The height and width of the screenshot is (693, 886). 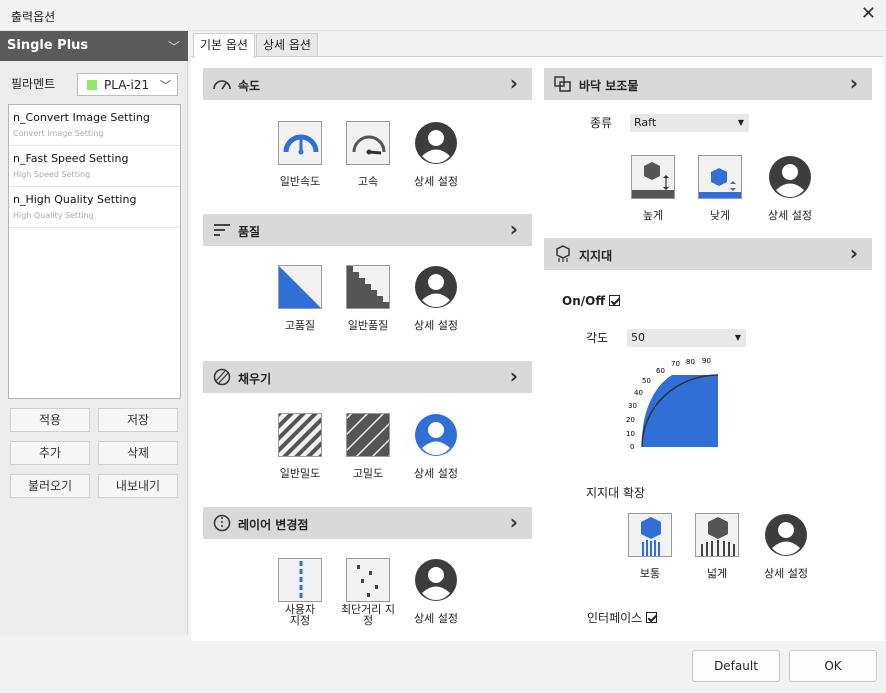 I want to click on ok-button: OK, so click(x=833, y=666).